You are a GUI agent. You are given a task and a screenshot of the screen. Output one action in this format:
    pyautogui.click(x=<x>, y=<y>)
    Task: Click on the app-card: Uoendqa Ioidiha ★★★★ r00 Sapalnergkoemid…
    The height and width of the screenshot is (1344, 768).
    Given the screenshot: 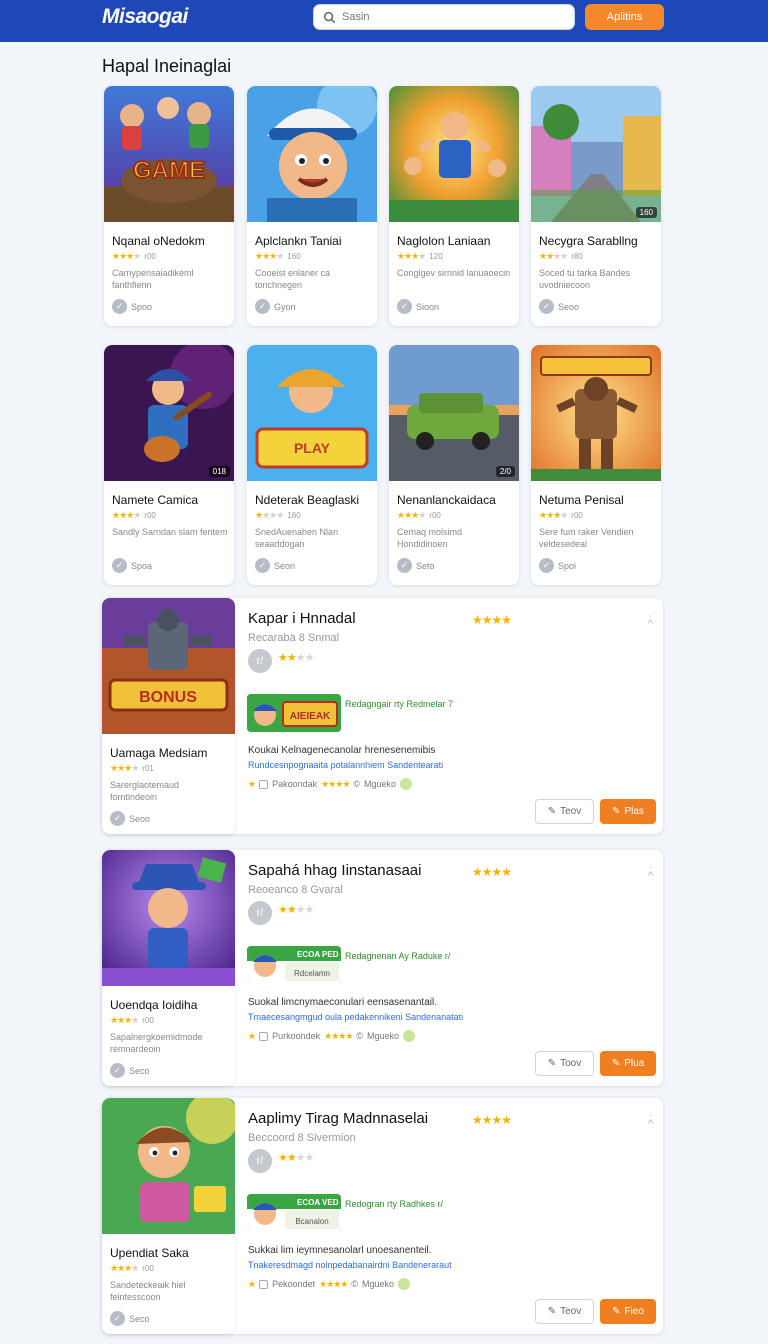 What is the action you would take?
    pyautogui.click(x=168, y=968)
    